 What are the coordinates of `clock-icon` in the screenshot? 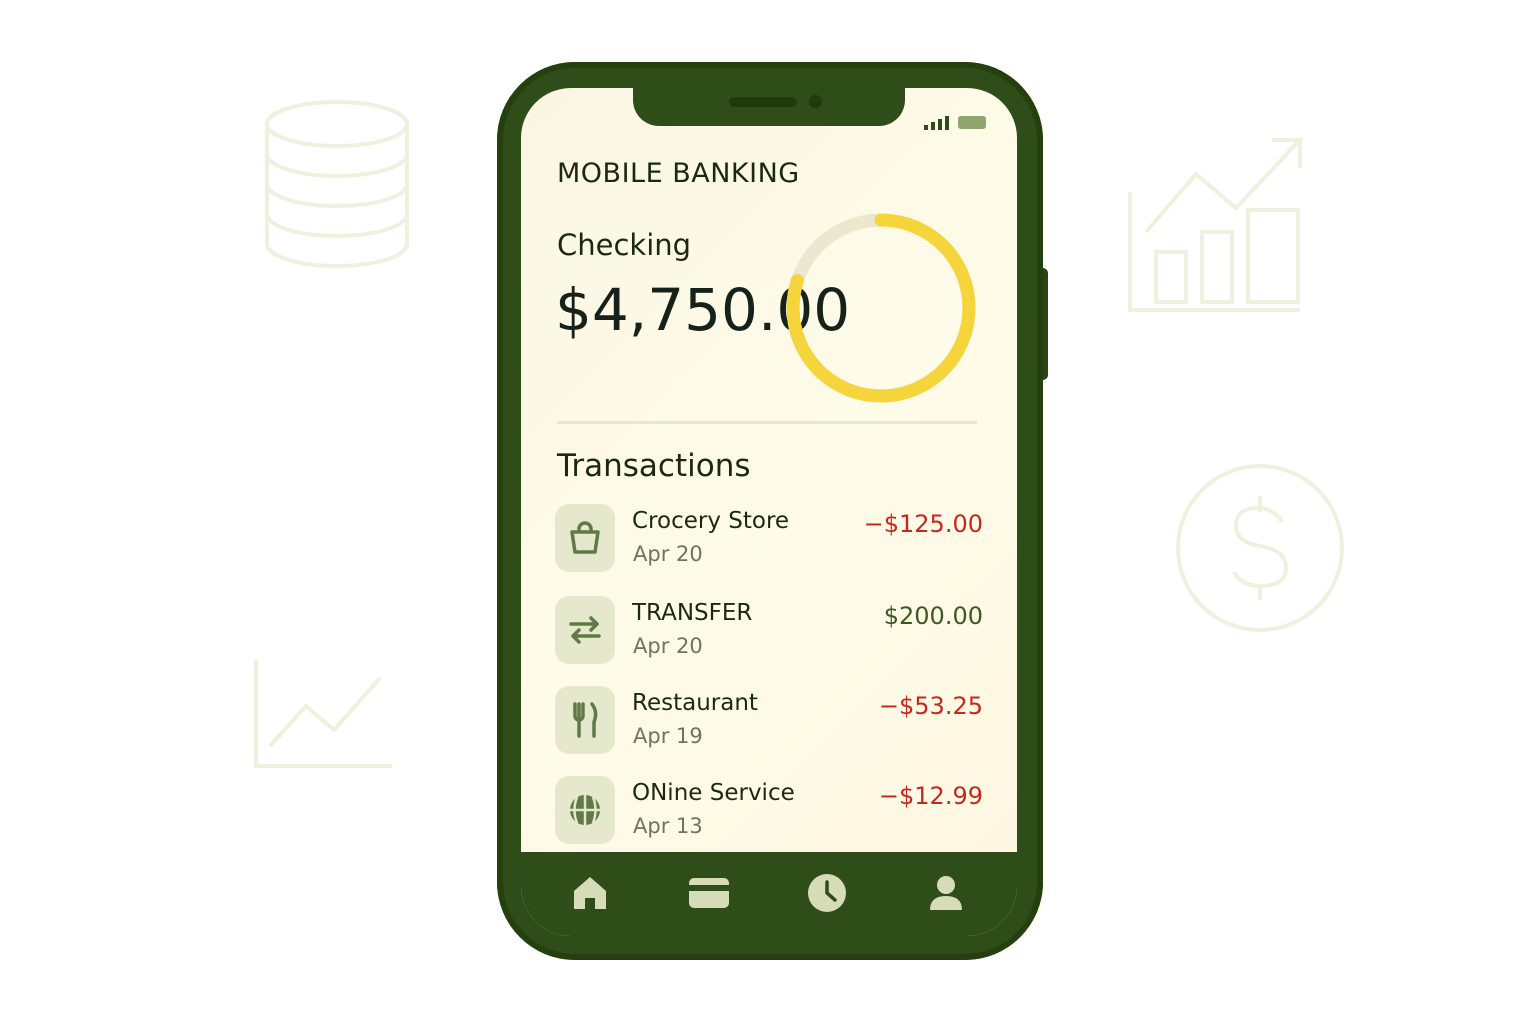 It's located at (827, 893).